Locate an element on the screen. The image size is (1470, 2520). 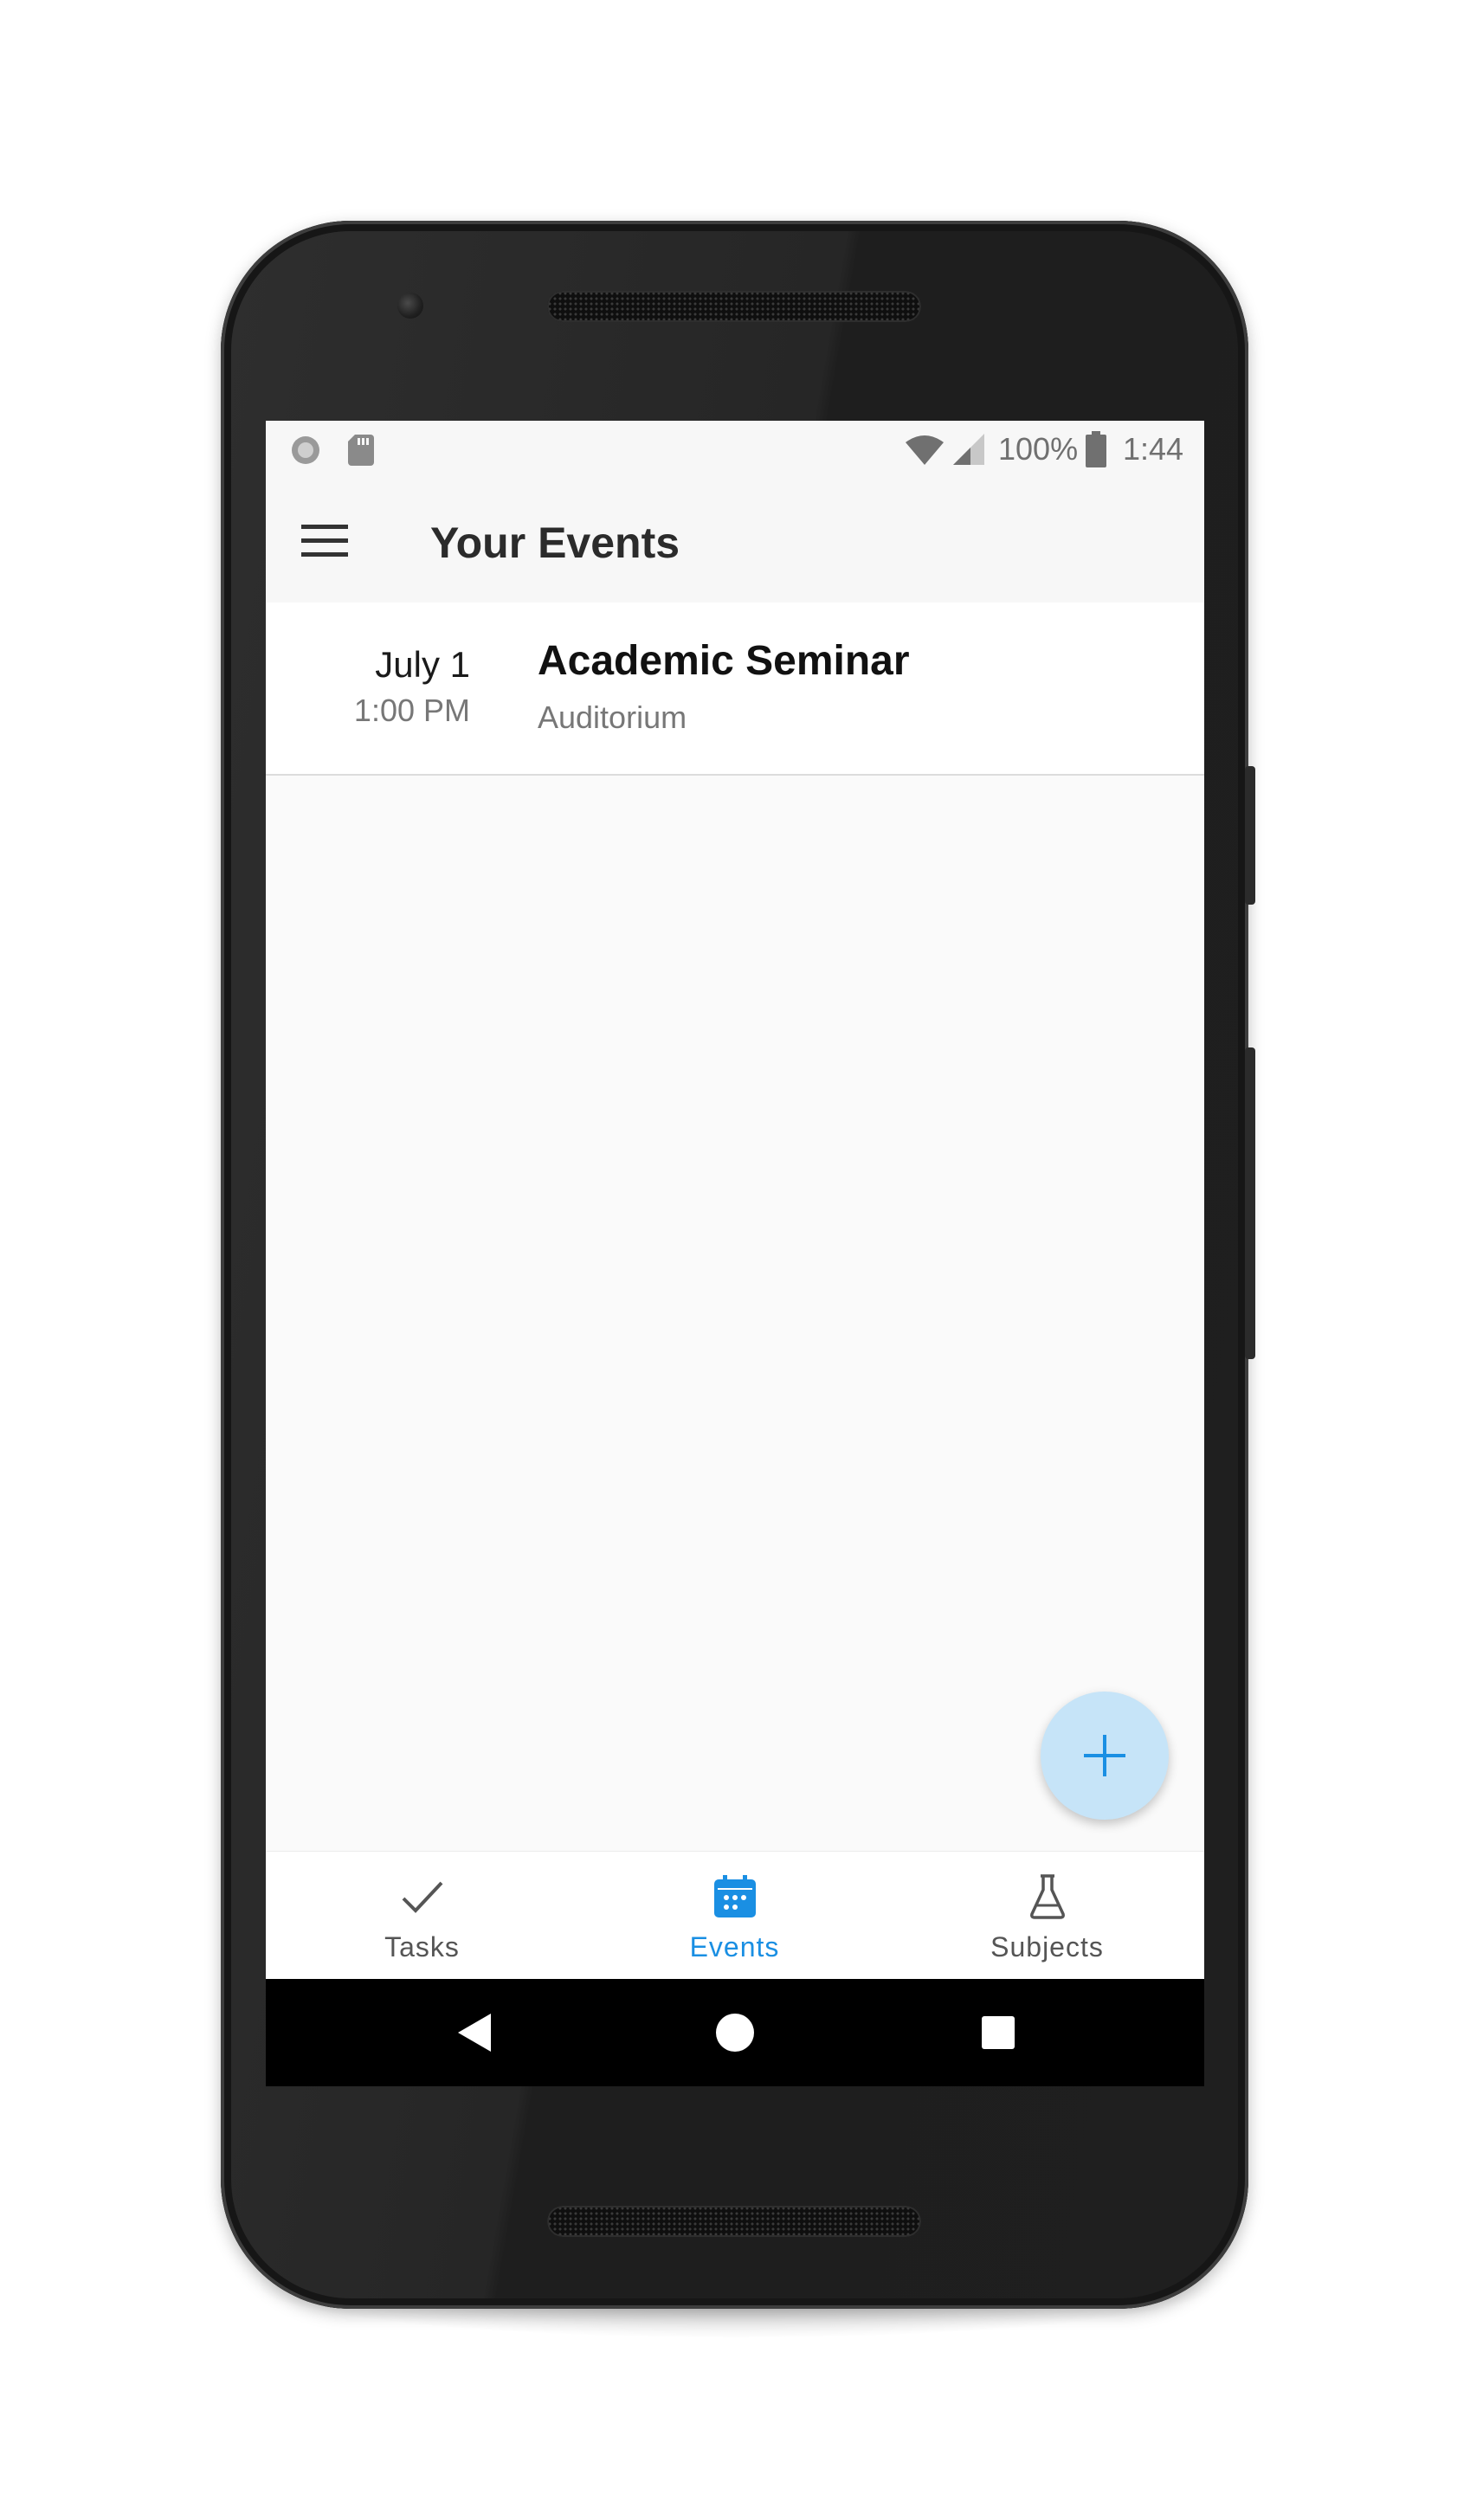
calendar-icon is located at coordinates (735, 1896).